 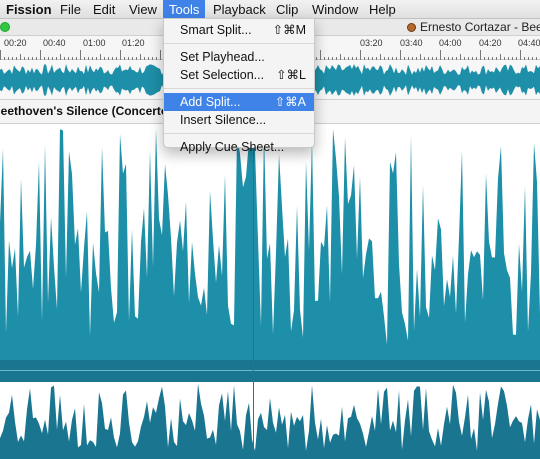 What do you see at coordinates (291, 75) in the screenshot?
I see `menu-item-shortcut: ⇧⌘L` at bounding box center [291, 75].